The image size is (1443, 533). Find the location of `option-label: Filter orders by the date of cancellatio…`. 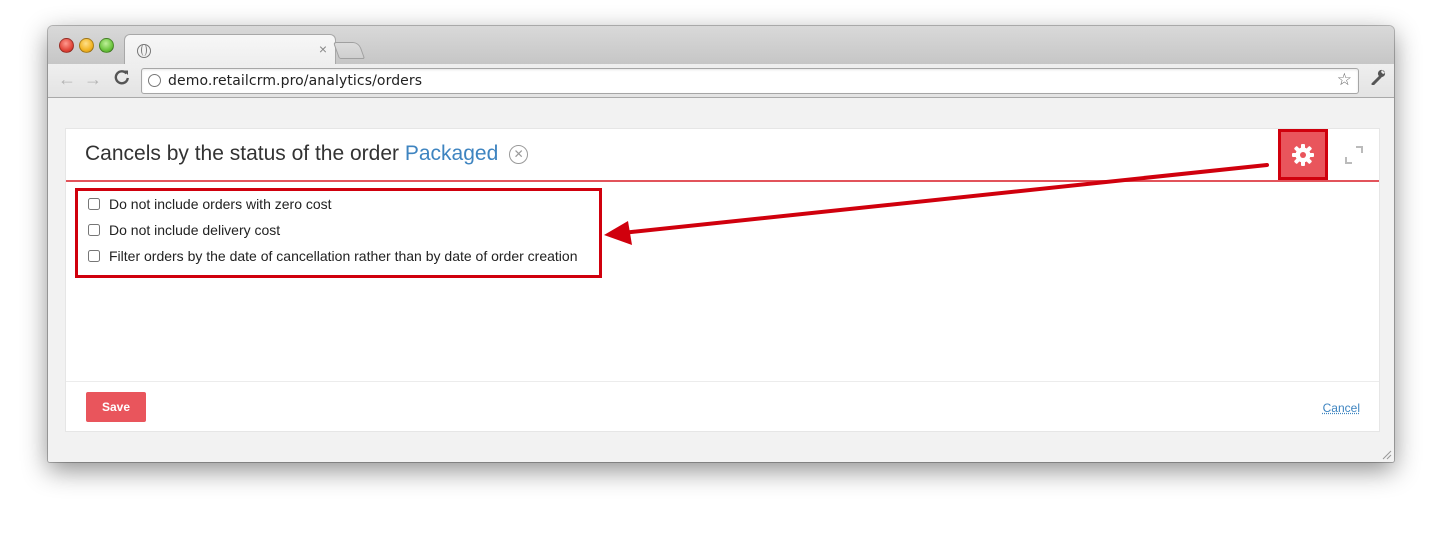

option-label: Filter orders by the date of cancellatio… is located at coordinates (343, 256).